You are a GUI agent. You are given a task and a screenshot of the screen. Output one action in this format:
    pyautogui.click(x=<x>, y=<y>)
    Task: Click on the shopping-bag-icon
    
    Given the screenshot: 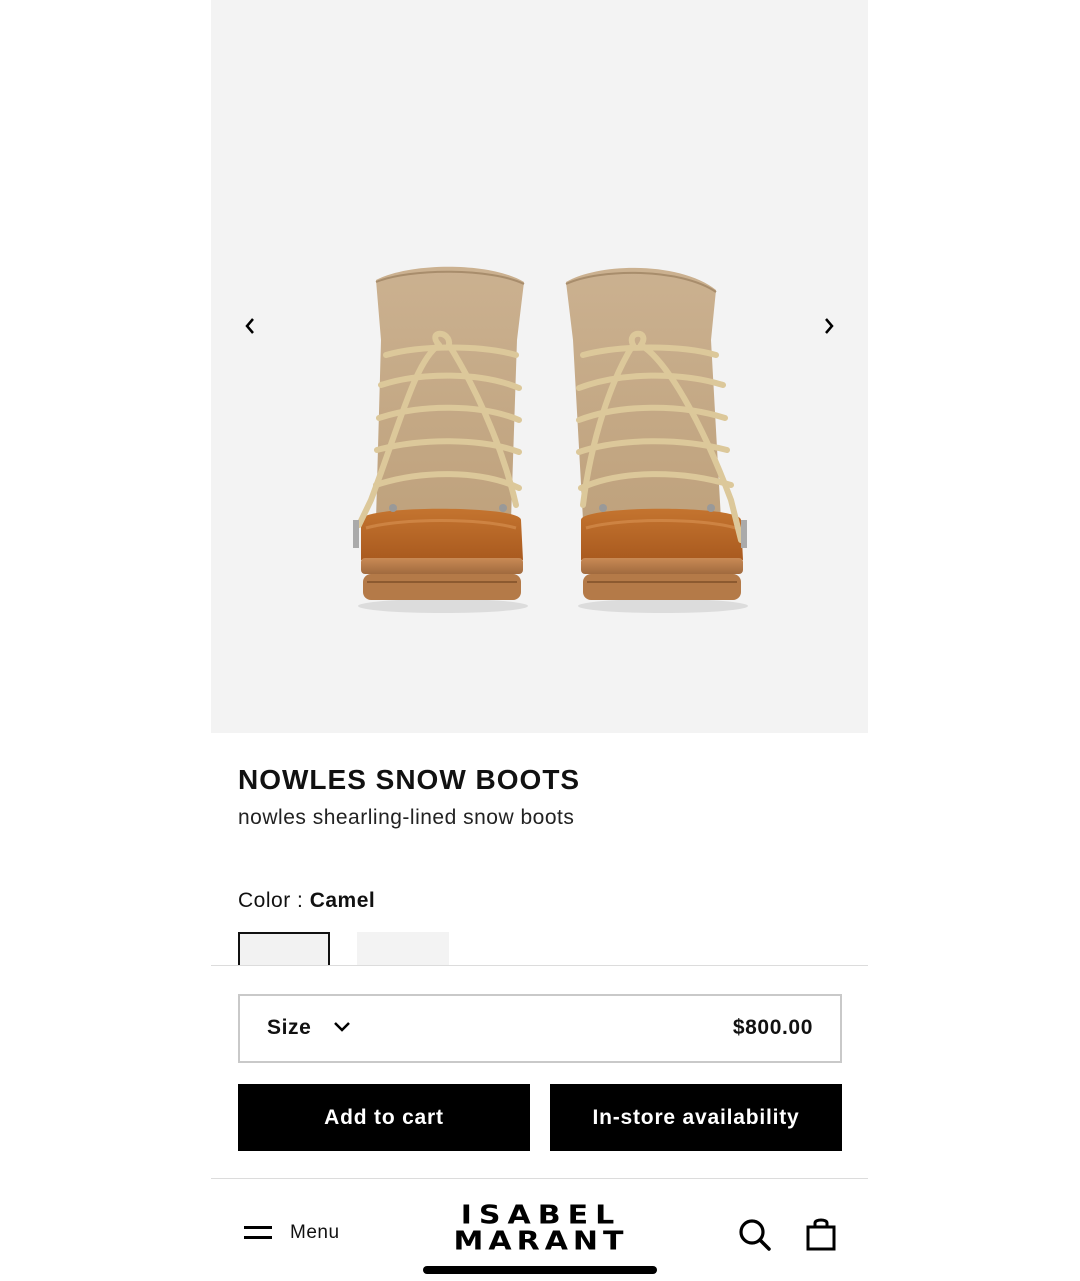 What is the action you would take?
    pyautogui.click(x=821, y=1234)
    